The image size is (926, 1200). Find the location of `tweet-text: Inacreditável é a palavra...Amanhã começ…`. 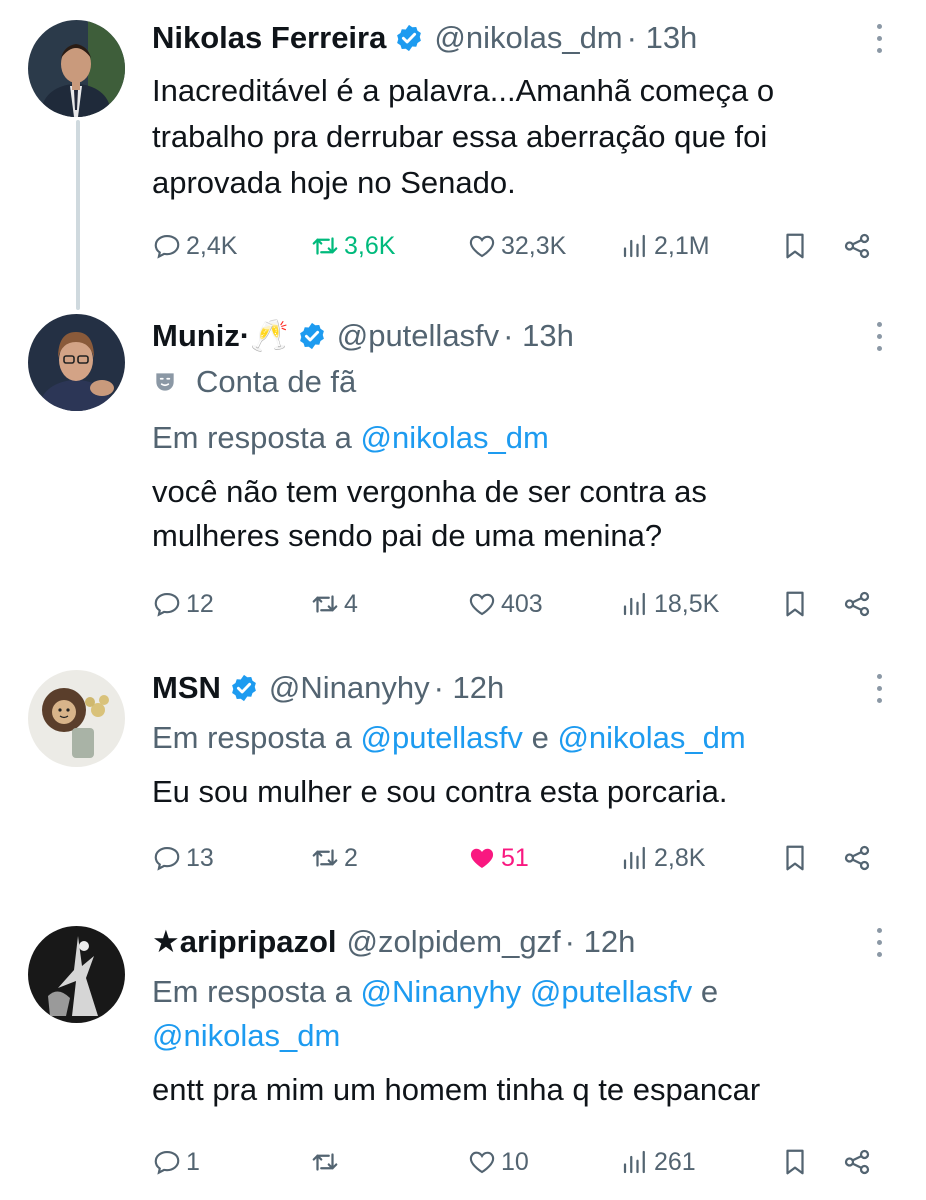

tweet-text: Inacreditável é a palavra...Amanhã começ… is located at coordinates (463, 136).